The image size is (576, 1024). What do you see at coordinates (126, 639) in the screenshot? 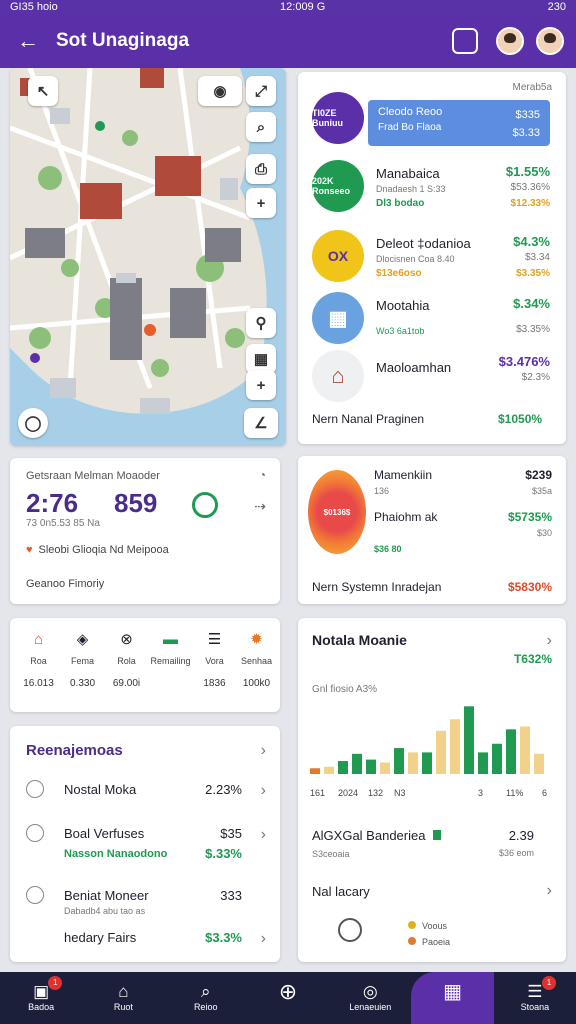
I see `cross-circle-icon: ⊗` at bounding box center [126, 639].